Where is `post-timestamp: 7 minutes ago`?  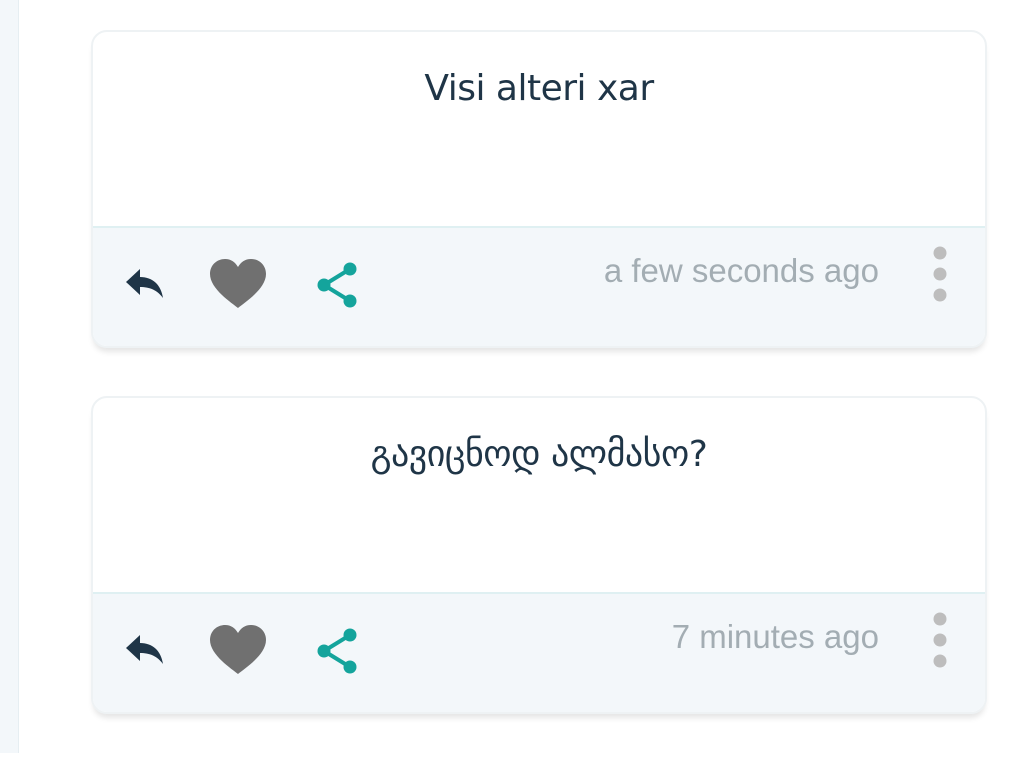 post-timestamp: 7 minutes ago is located at coordinates (775, 636).